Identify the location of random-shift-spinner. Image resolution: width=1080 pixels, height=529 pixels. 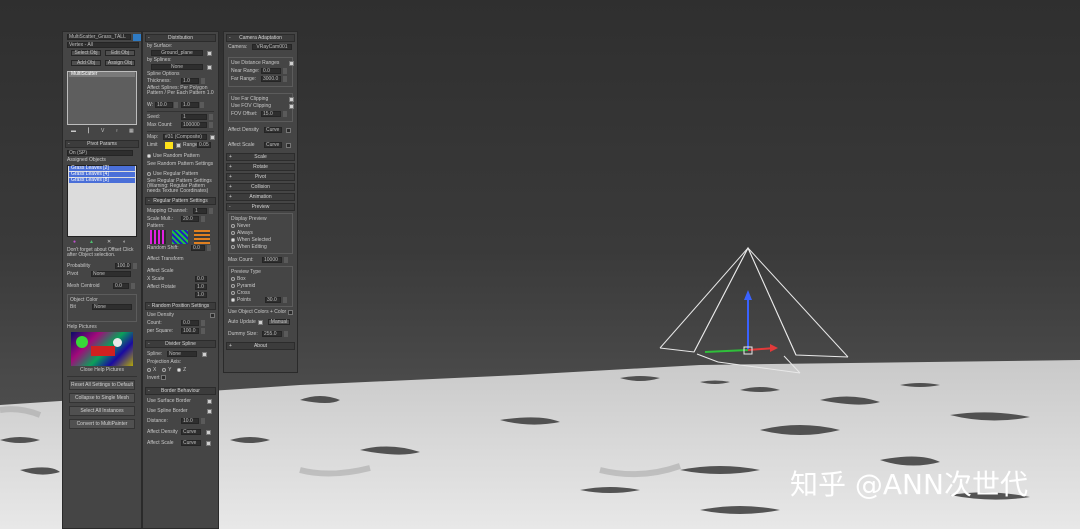
(209, 248).